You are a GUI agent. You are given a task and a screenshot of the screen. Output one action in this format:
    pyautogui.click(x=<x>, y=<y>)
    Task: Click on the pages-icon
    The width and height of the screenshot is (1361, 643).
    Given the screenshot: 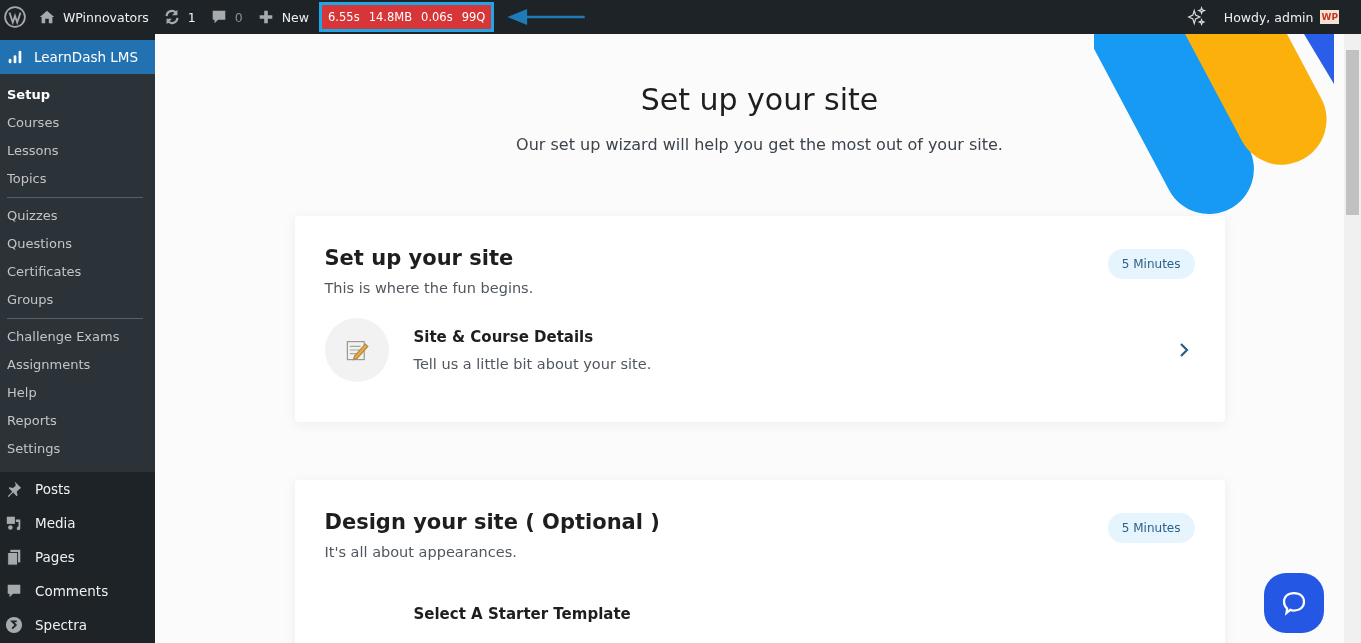 What is the action you would take?
    pyautogui.click(x=14, y=557)
    